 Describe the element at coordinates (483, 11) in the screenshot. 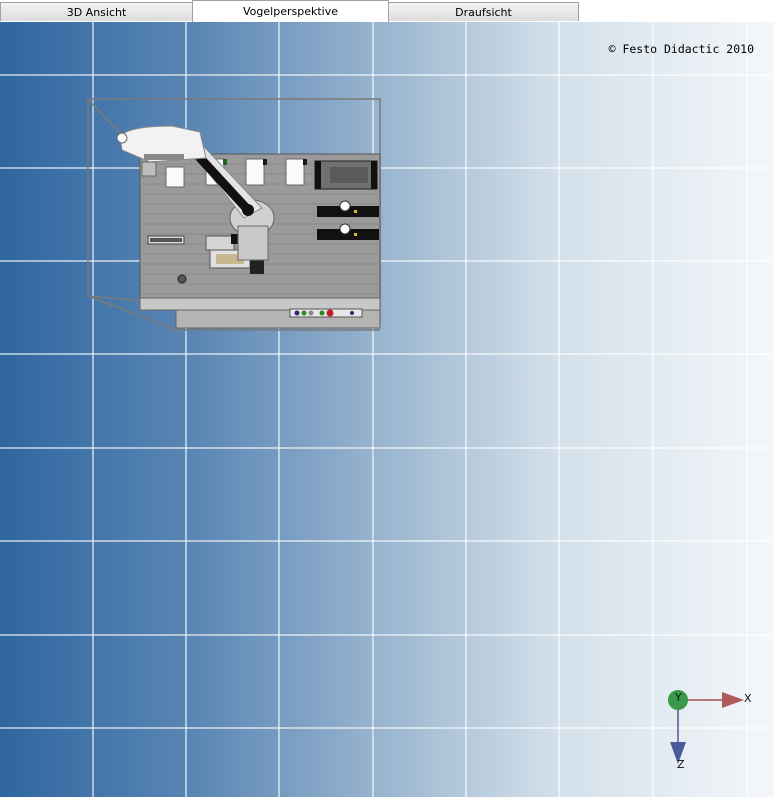

I see `tab-top-view: Draufsicht` at that location.